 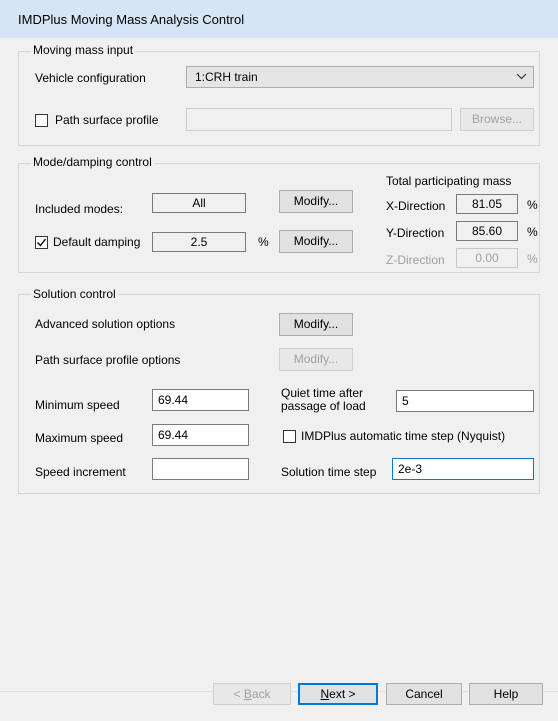 I want to click on included-modes-label: Included modes:, so click(x=79, y=209).